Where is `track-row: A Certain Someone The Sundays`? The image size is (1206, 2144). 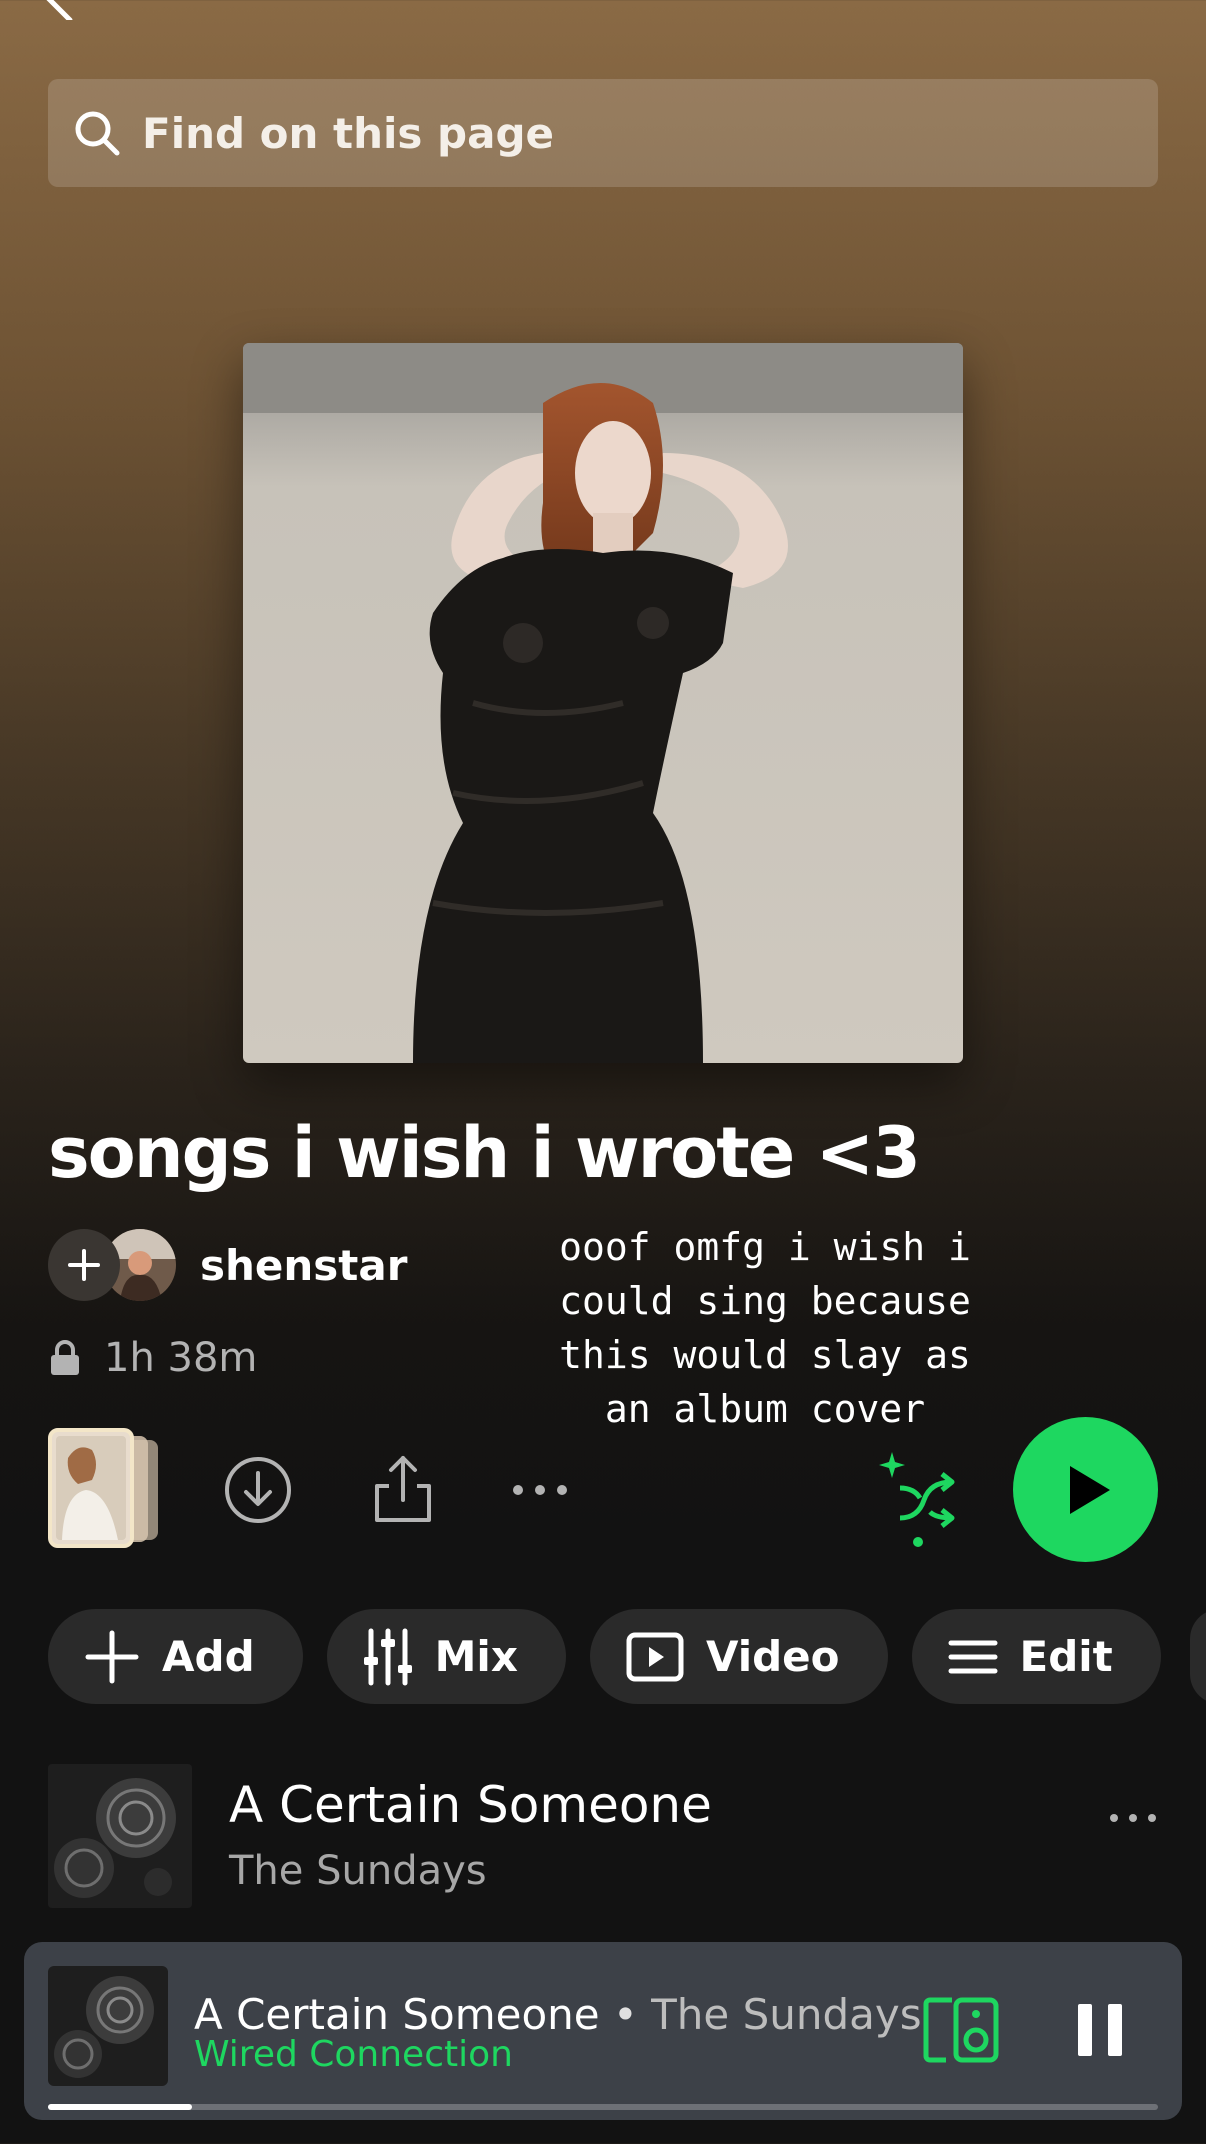
track-row: A Certain Someone The Sundays is located at coordinates (603, 1836).